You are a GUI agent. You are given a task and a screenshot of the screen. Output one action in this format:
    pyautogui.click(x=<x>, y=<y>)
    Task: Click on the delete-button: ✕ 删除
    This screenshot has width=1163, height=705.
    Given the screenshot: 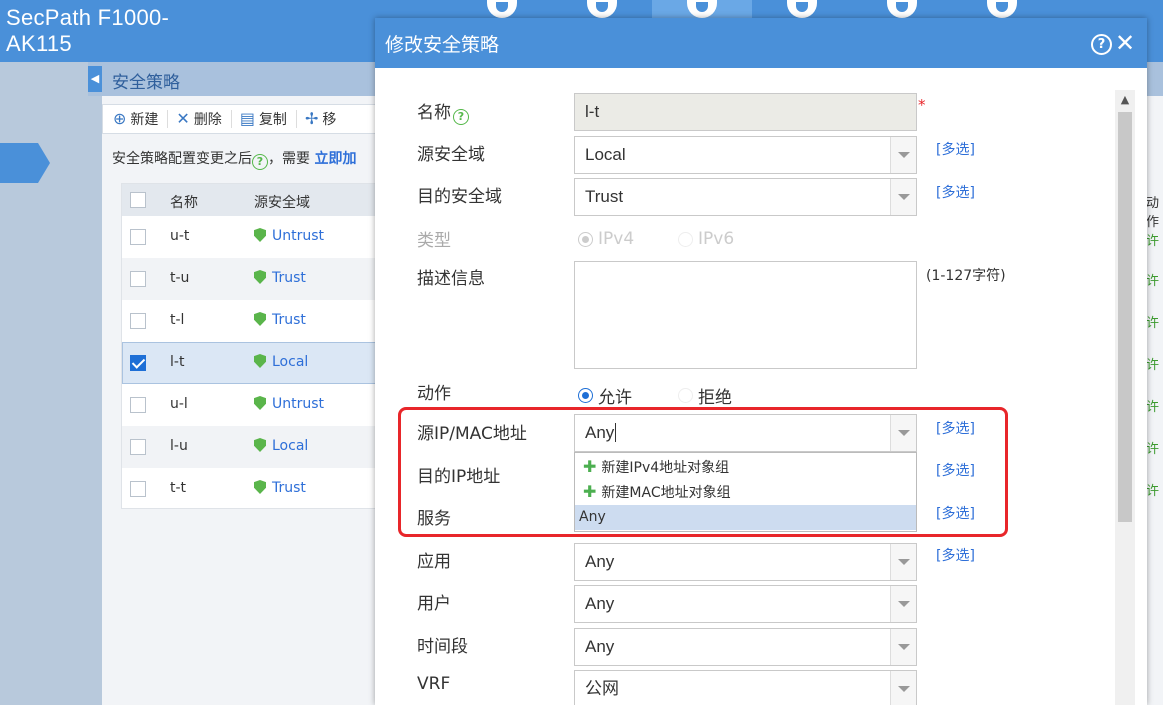 What is the action you would take?
    pyautogui.click(x=200, y=118)
    